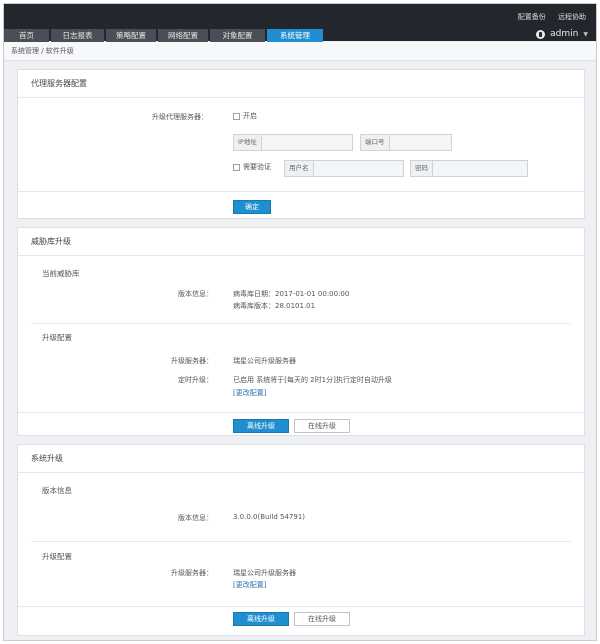 Image resolution: width=600 pixels, height=644 pixels. Describe the element at coordinates (585, 34) in the screenshot. I see `chevron-down-icon: ▼` at that location.